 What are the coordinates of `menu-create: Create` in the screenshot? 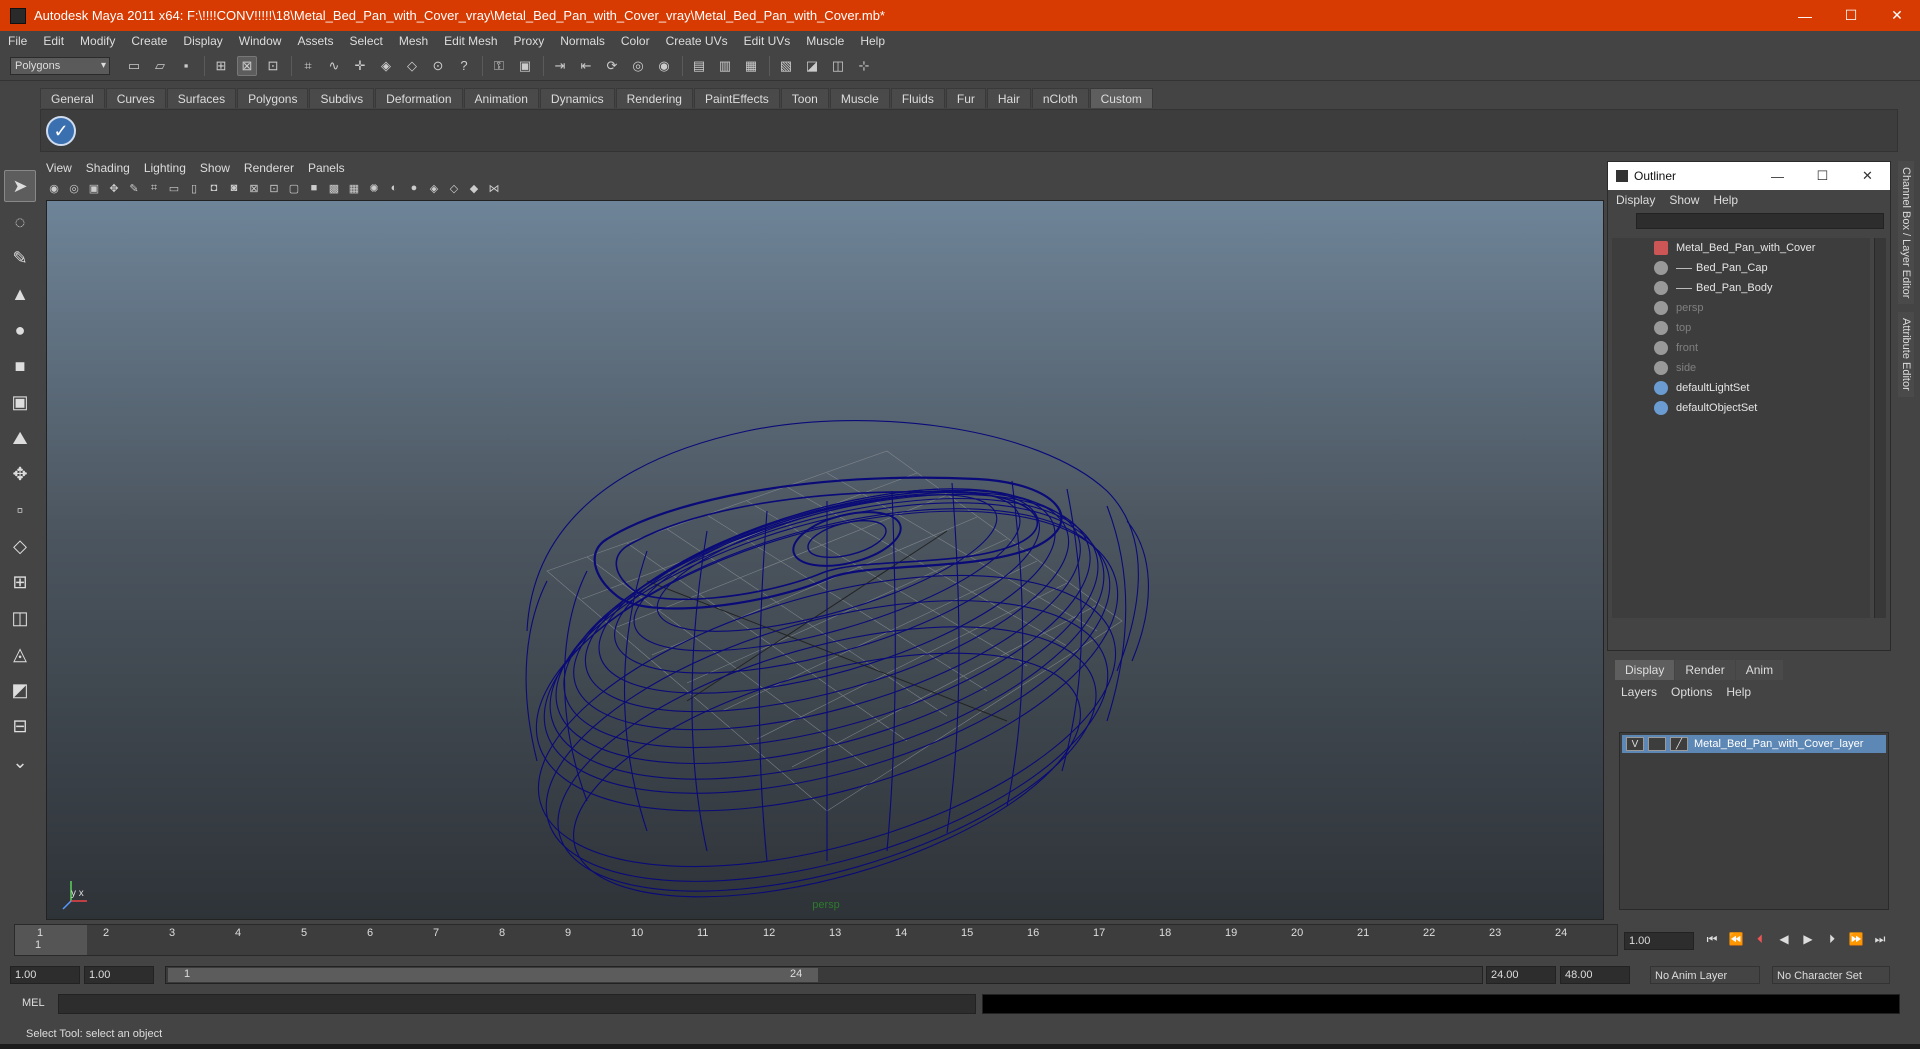 It's located at (149, 41).